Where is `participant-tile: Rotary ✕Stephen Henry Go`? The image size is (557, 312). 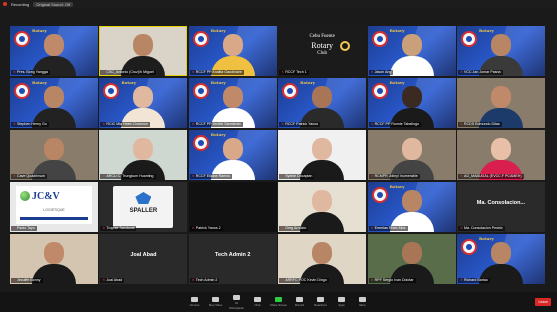
participant-tile: Rotary ✕Stephen Henry Go is located at coordinates (54, 103).